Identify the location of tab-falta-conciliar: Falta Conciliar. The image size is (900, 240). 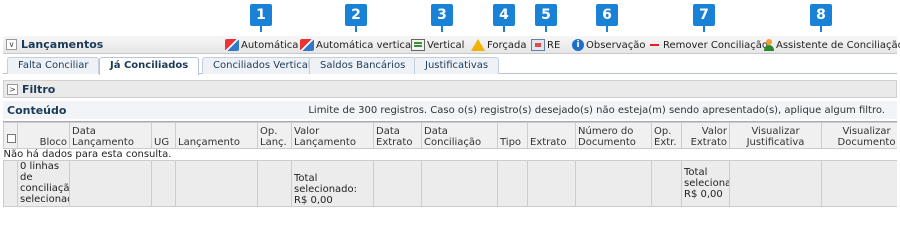
(53, 65).